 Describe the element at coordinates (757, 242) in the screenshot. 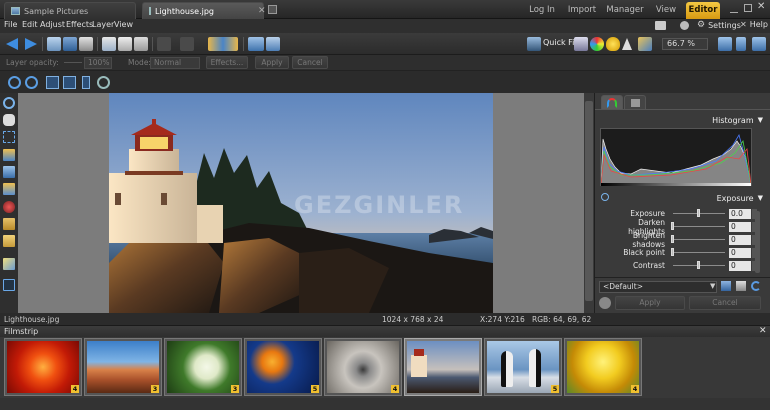

I see `panel-scrollbar` at that location.